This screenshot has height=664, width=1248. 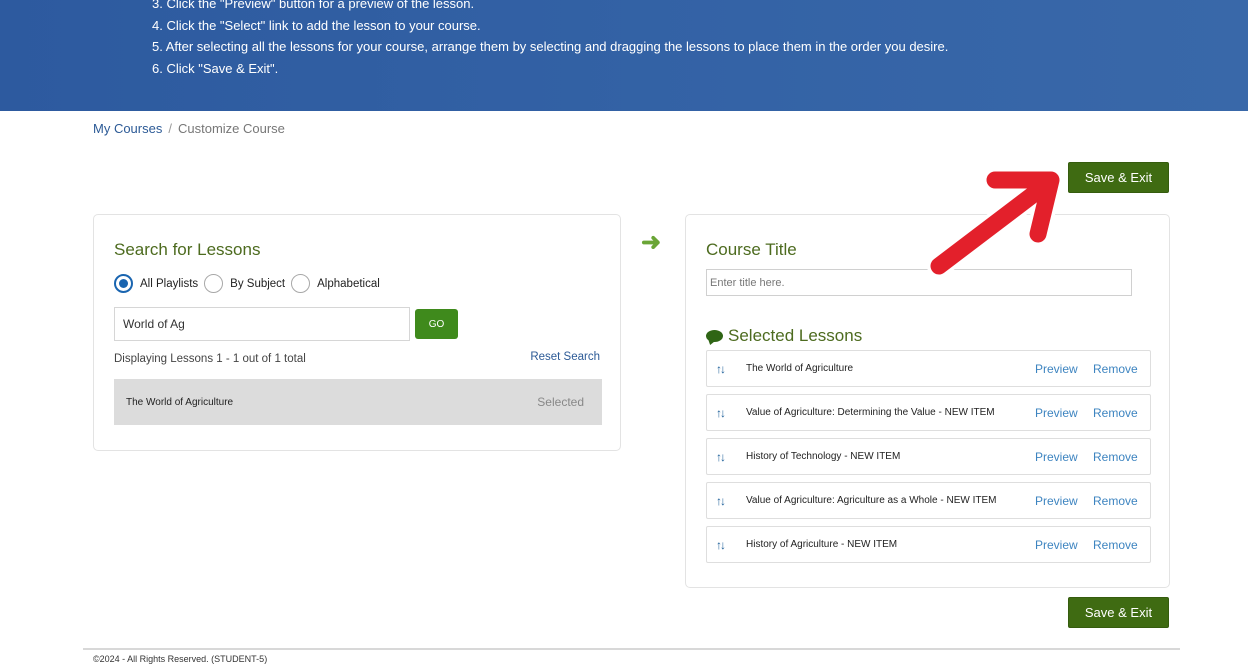 What do you see at coordinates (795, 335) in the screenshot?
I see `selected-lessons-label: Selected Lessons` at bounding box center [795, 335].